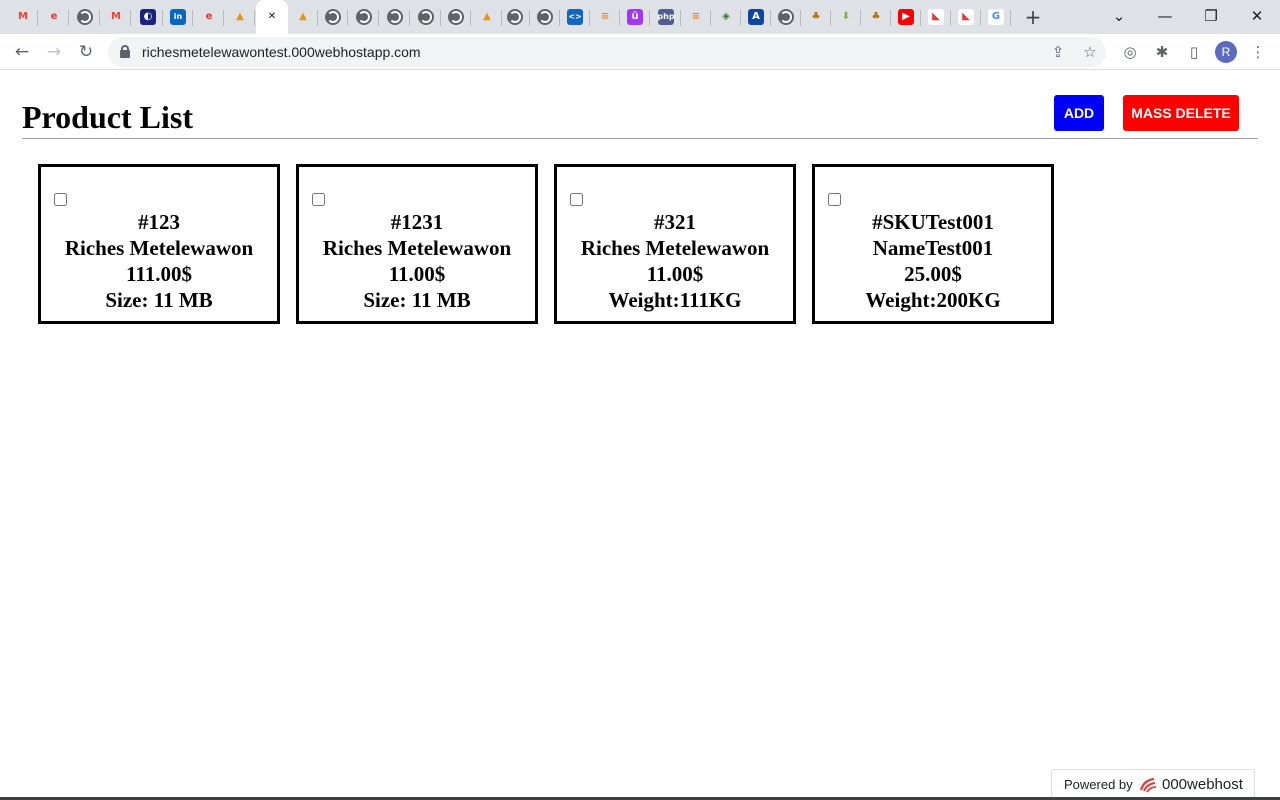  Describe the element at coordinates (86, 52) in the screenshot. I see `reload-button: ↻` at that location.